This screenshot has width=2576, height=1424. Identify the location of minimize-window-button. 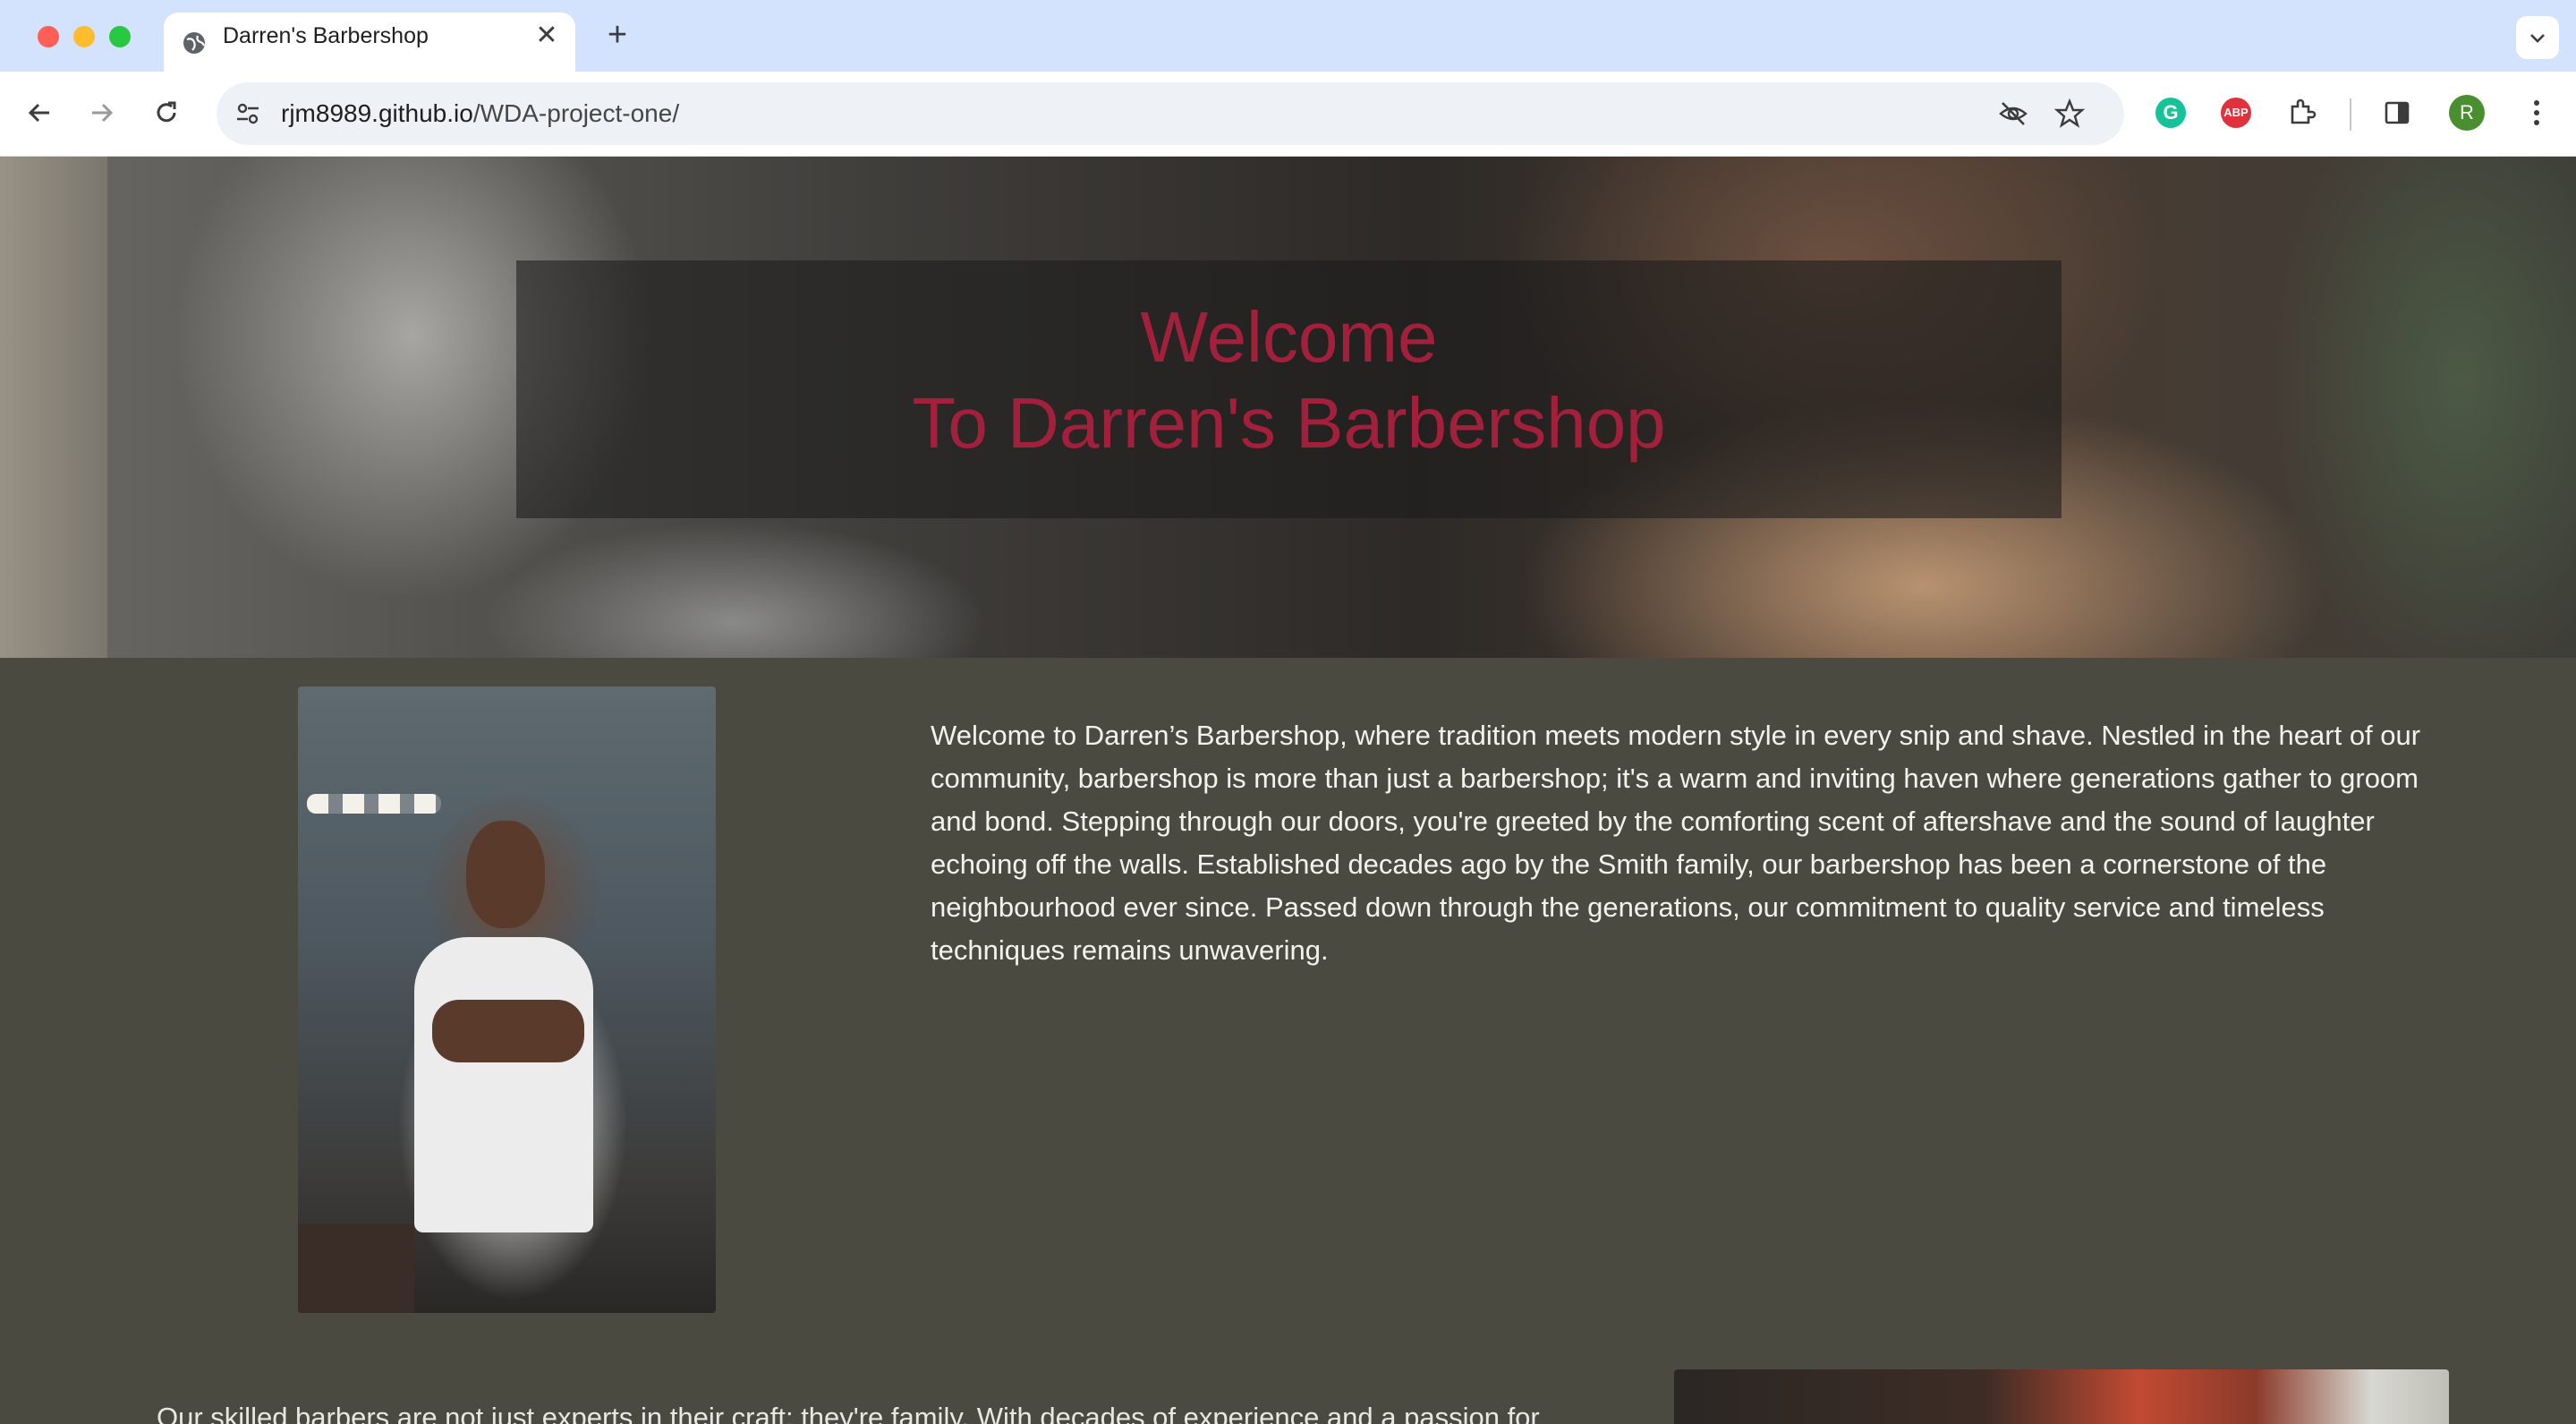
(84, 36).